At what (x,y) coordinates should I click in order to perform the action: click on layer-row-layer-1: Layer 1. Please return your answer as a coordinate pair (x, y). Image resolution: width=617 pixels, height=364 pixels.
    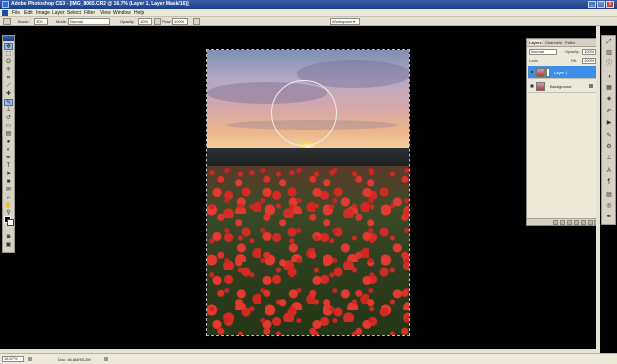
    Looking at the image, I should click on (563, 72).